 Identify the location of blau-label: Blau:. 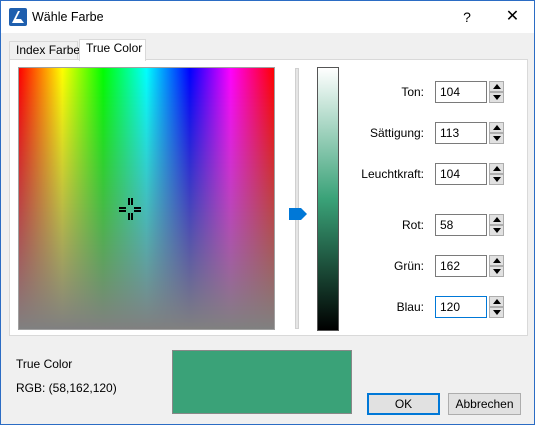
(410, 307).